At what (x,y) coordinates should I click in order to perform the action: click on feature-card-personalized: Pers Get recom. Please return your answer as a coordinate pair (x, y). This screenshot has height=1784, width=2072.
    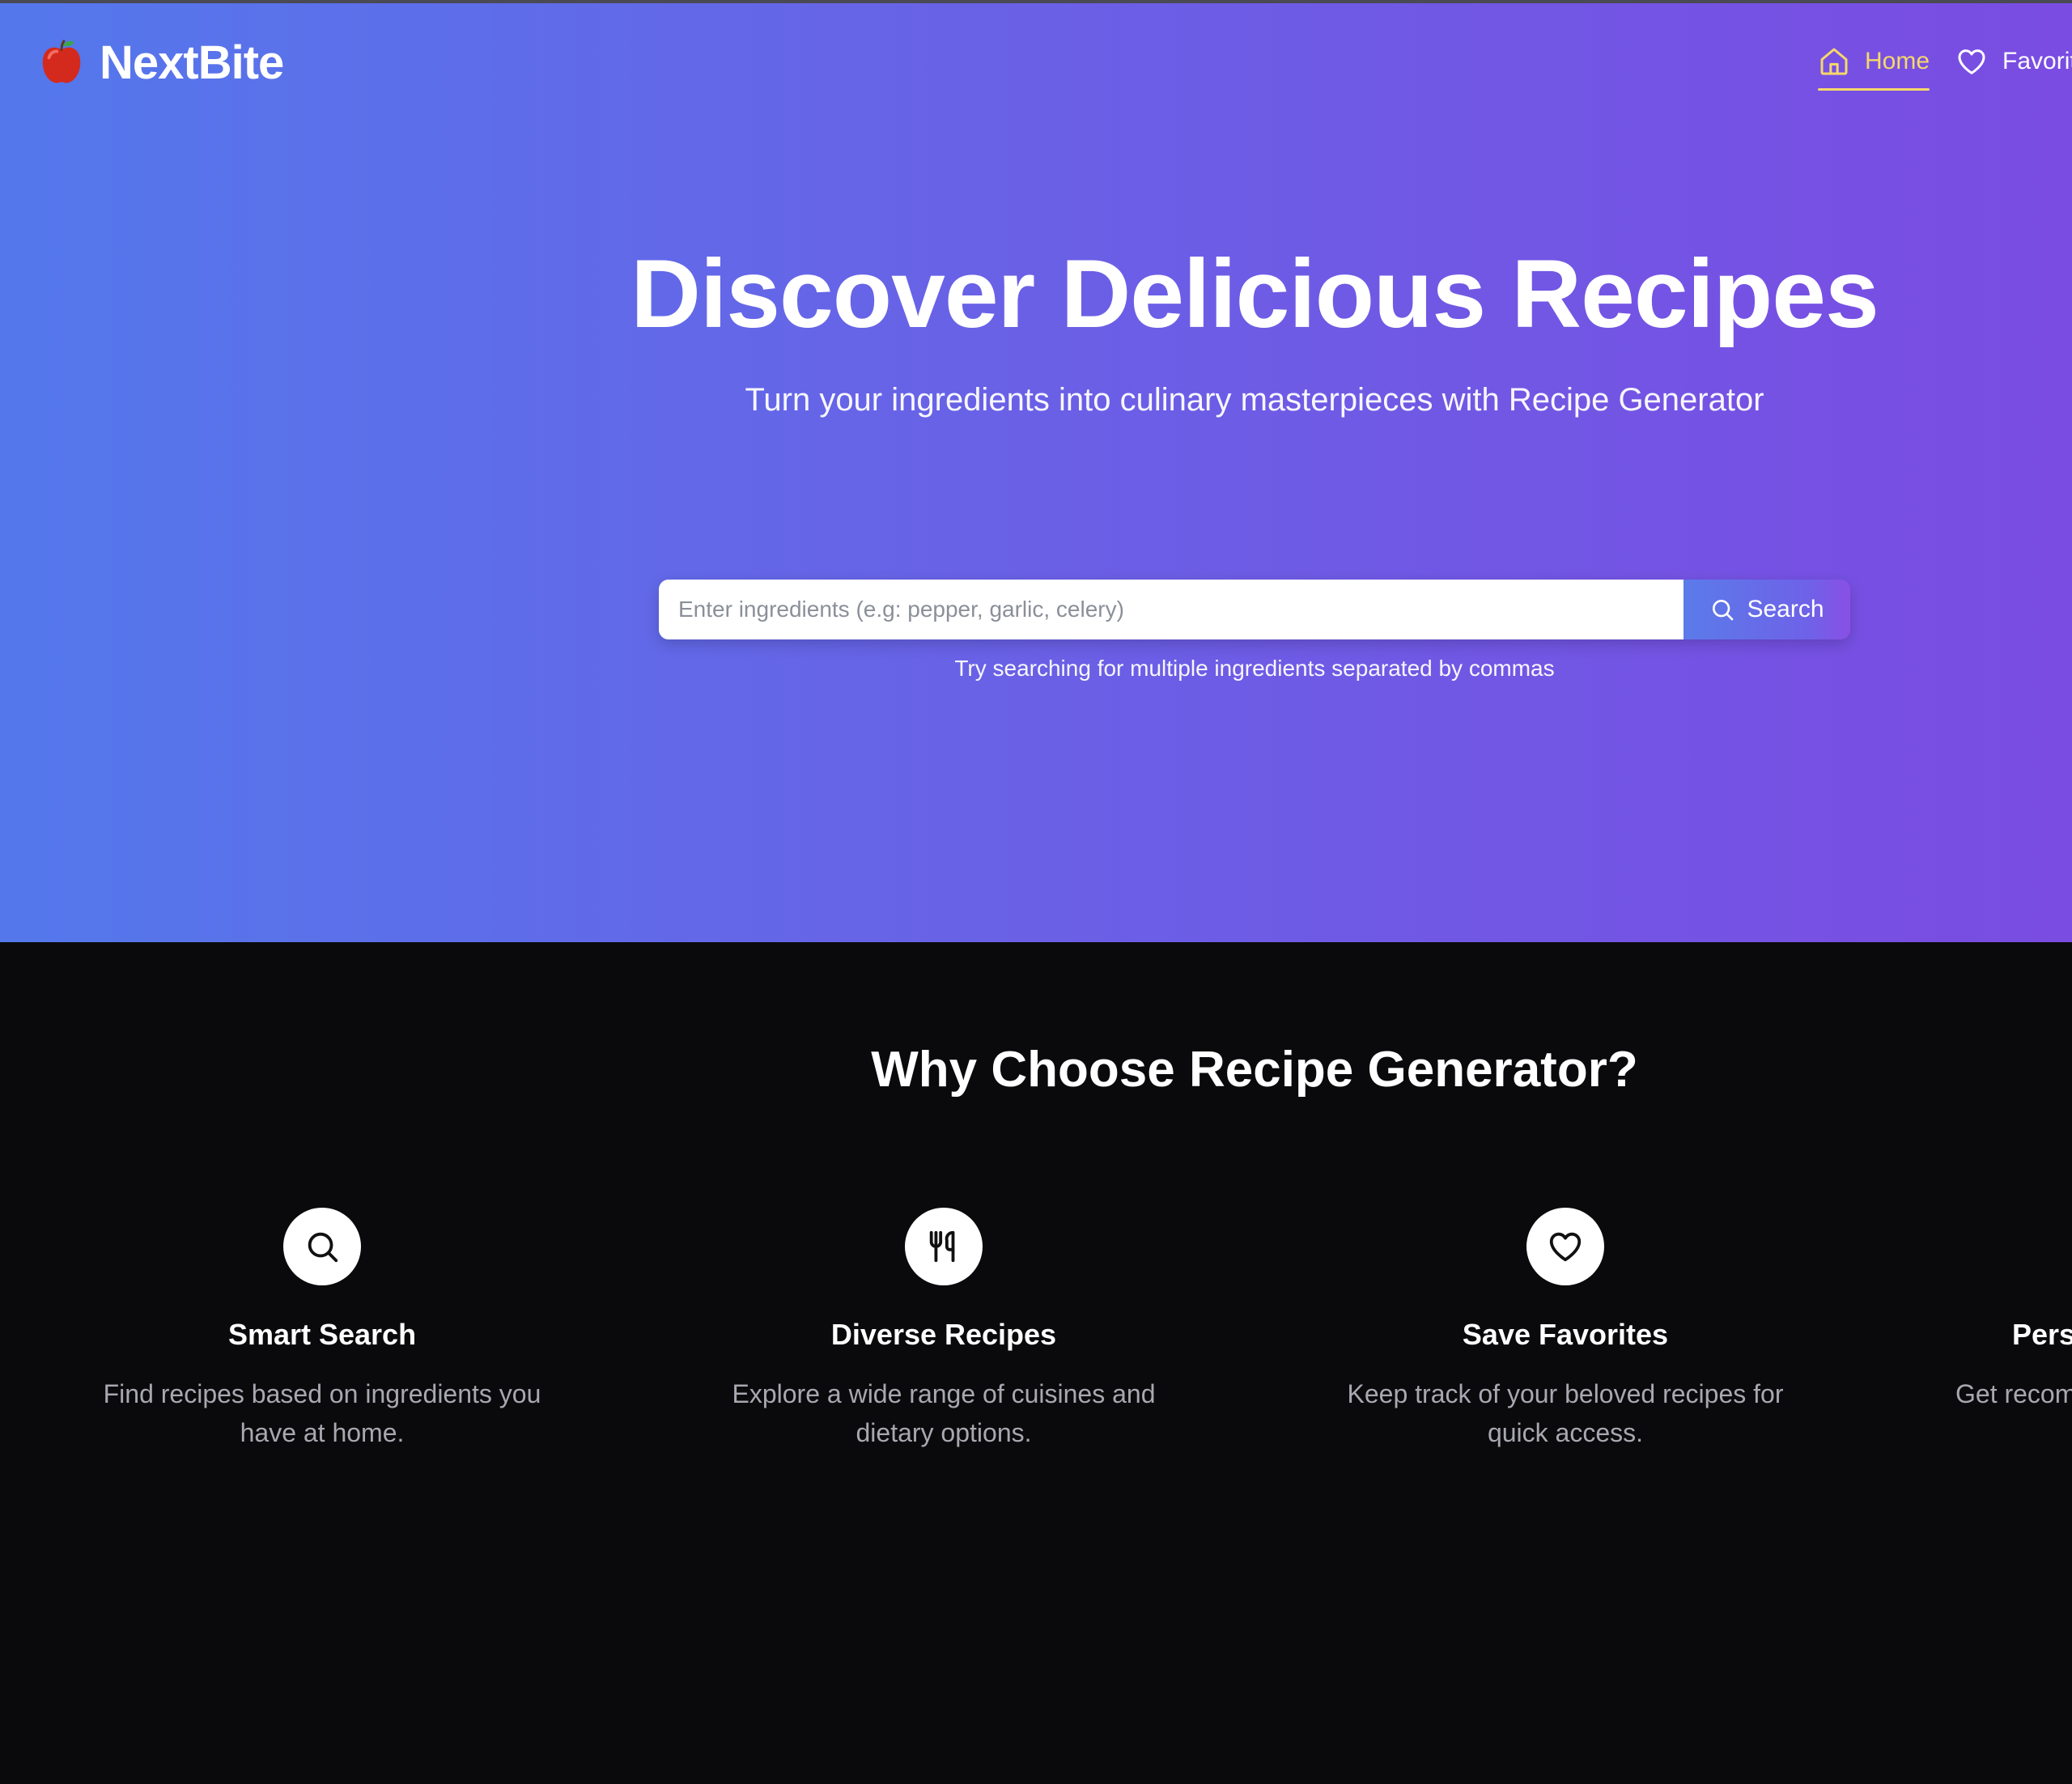
    Looking at the image, I should click on (2013, 1310).